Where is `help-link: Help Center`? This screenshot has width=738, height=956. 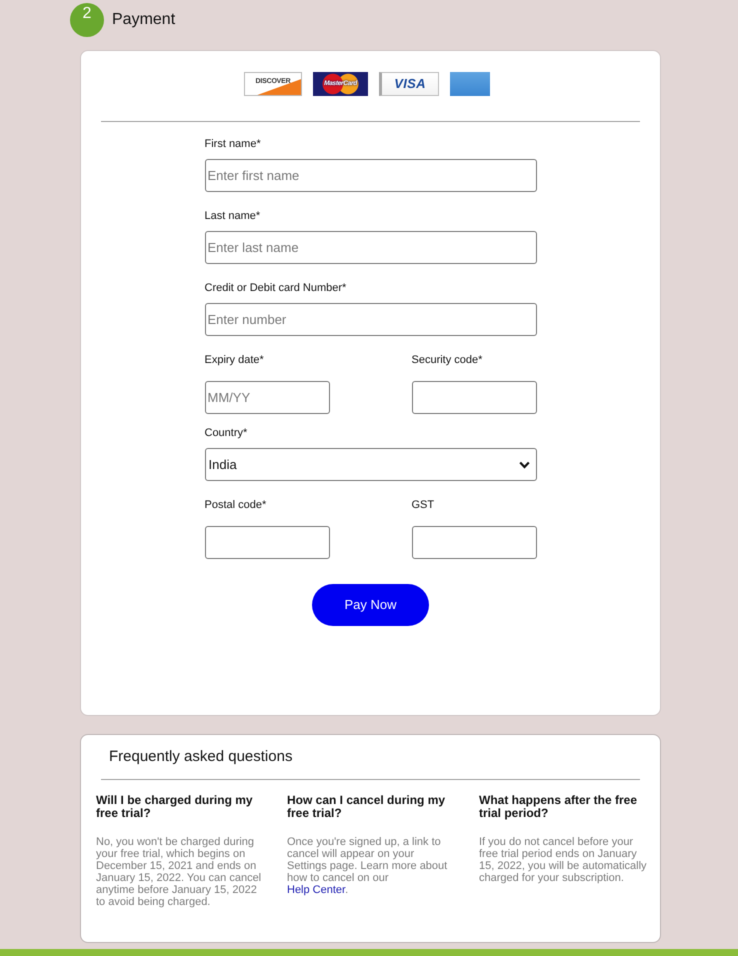 help-link: Help Center is located at coordinates (316, 890).